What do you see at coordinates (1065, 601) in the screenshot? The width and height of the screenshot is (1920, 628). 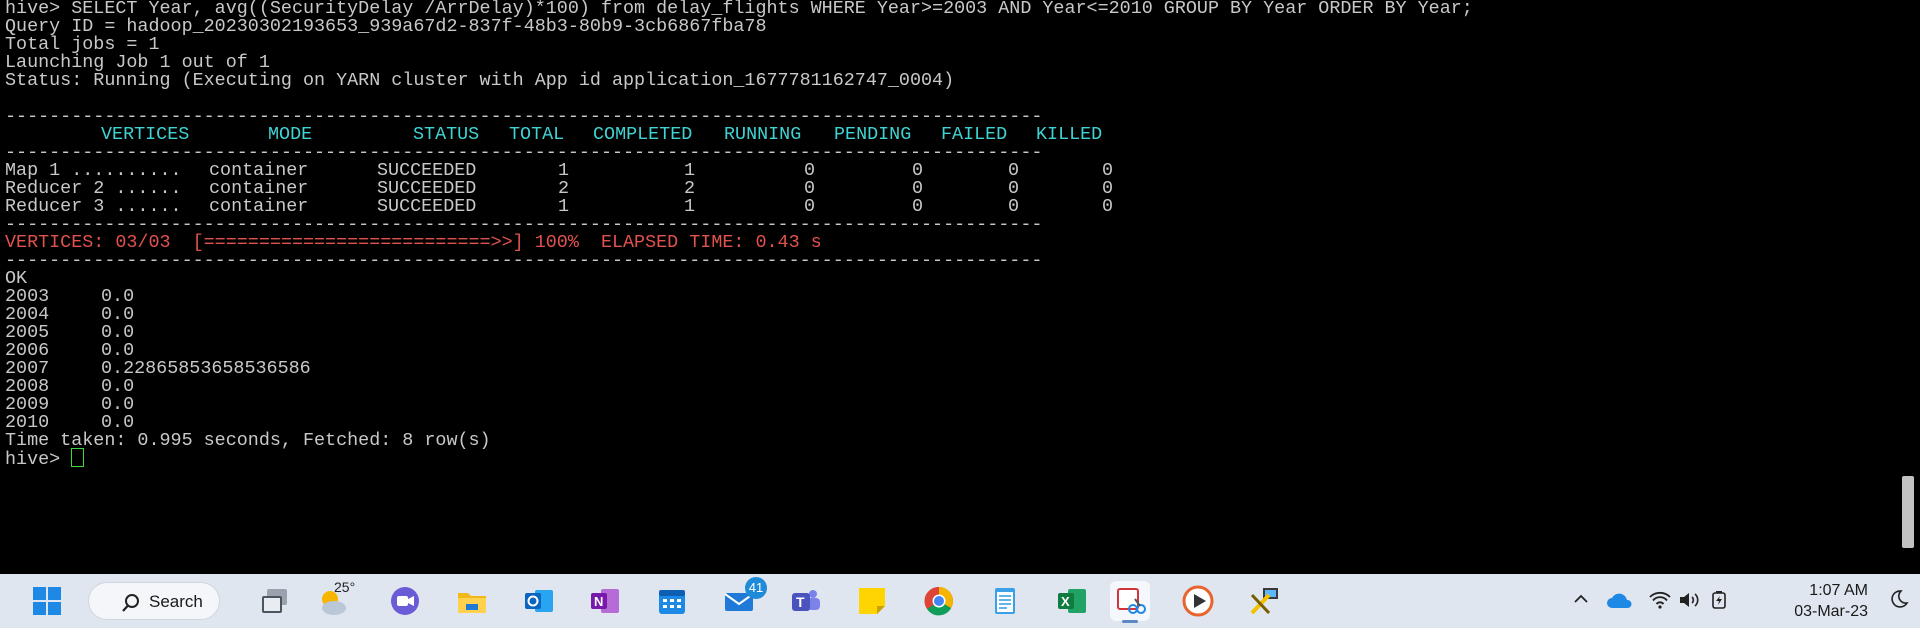 I see `svg-text: X` at bounding box center [1065, 601].